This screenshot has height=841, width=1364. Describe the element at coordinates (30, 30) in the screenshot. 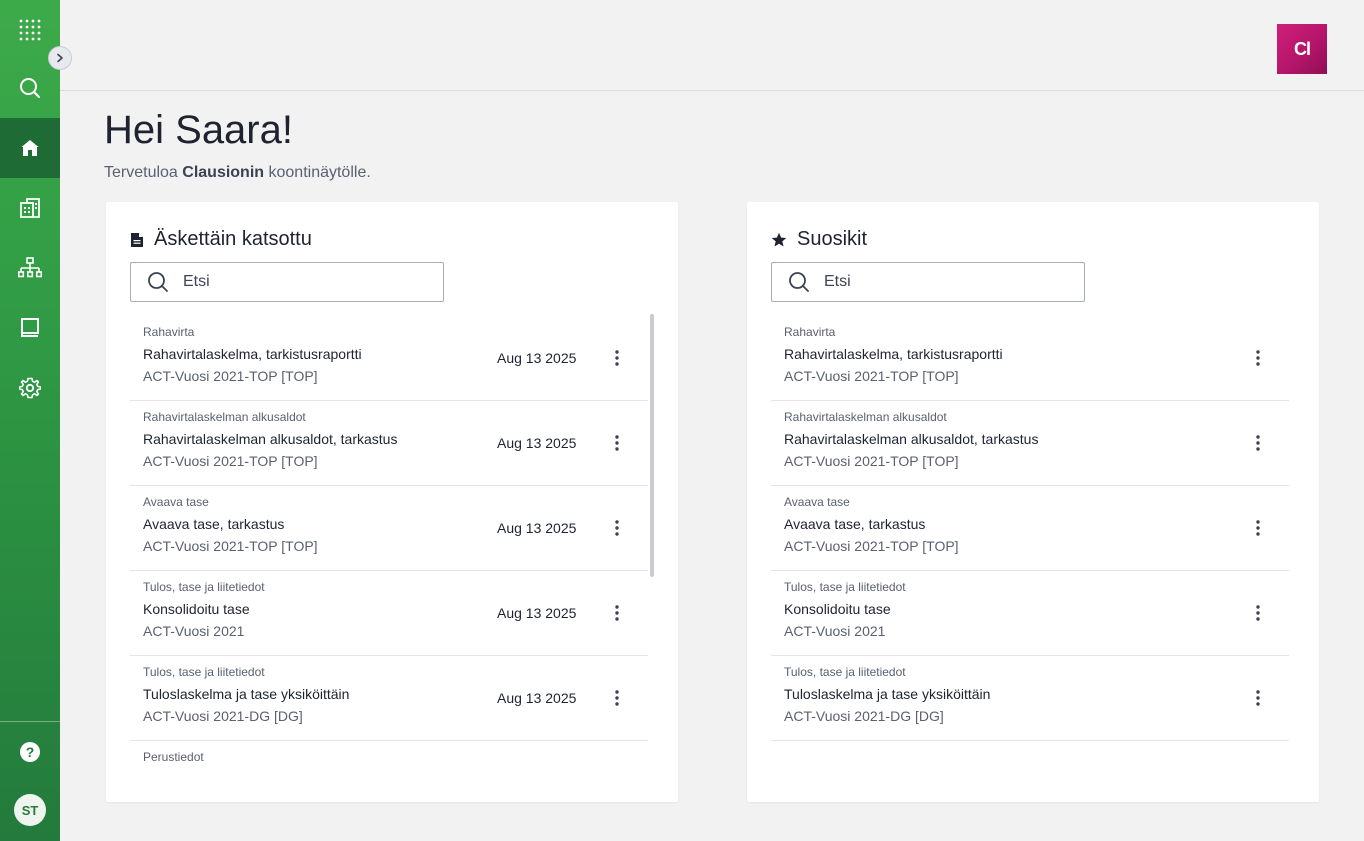

I see `apps-grid-icon` at that location.